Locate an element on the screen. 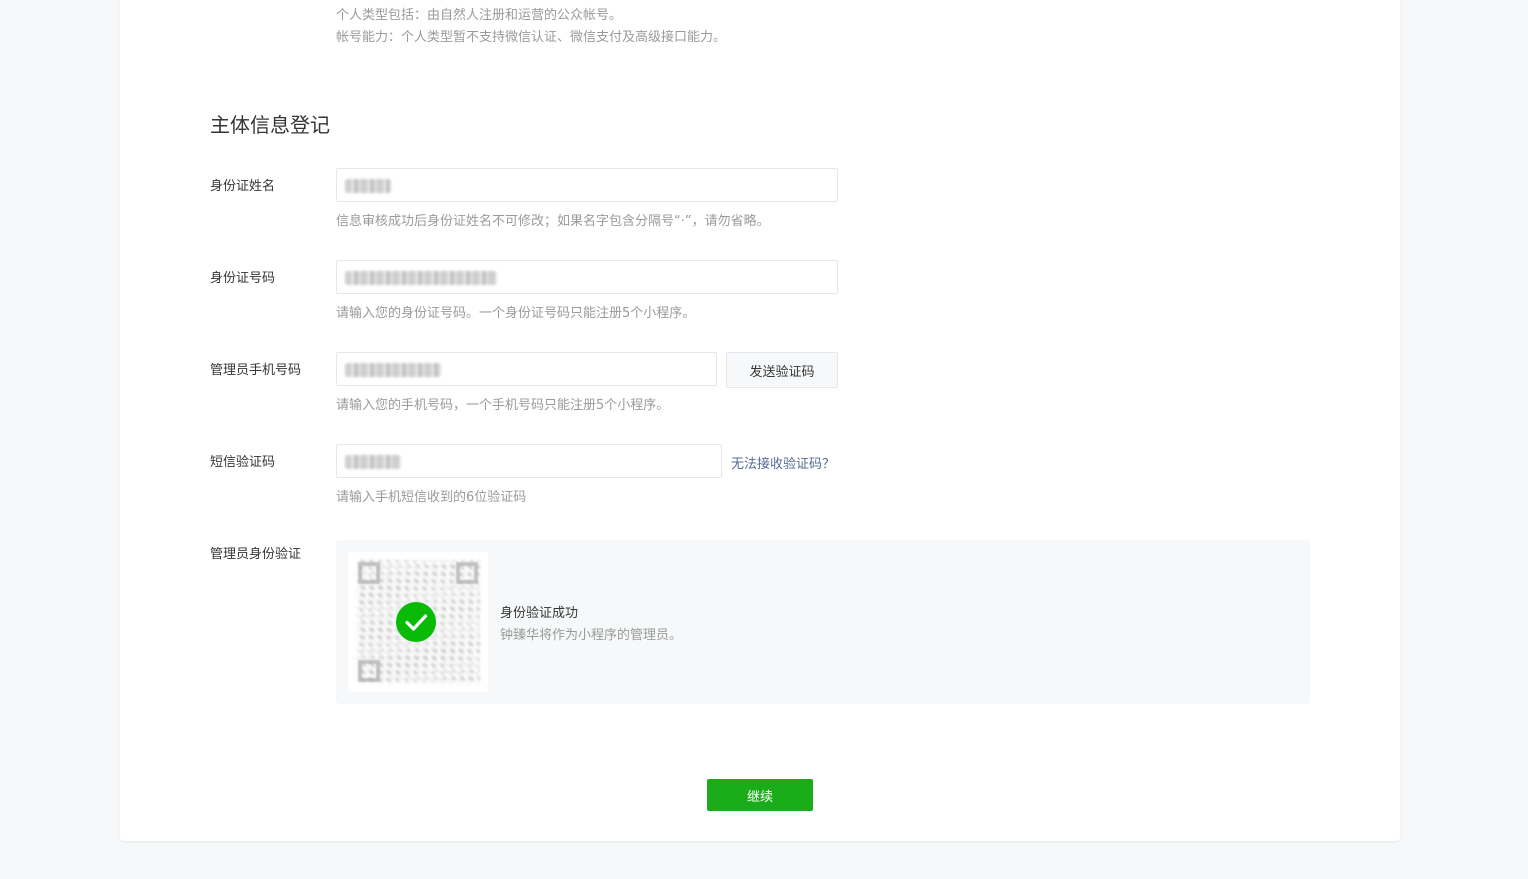 Image resolution: width=1528 pixels, height=879 pixels. phone-label: 管理员手机号码 is located at coordinates (256, 370).